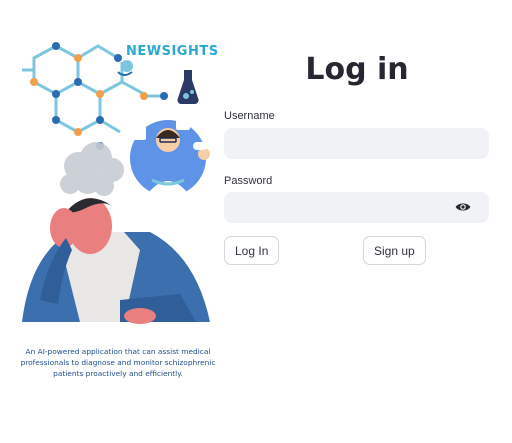 Image resolution: width=512 pixels, height=443 pixels. What do you see at coordinates (394, 250) in the screenshot?
I see `signup-button: Sign up` at bounding box center [394, 250].